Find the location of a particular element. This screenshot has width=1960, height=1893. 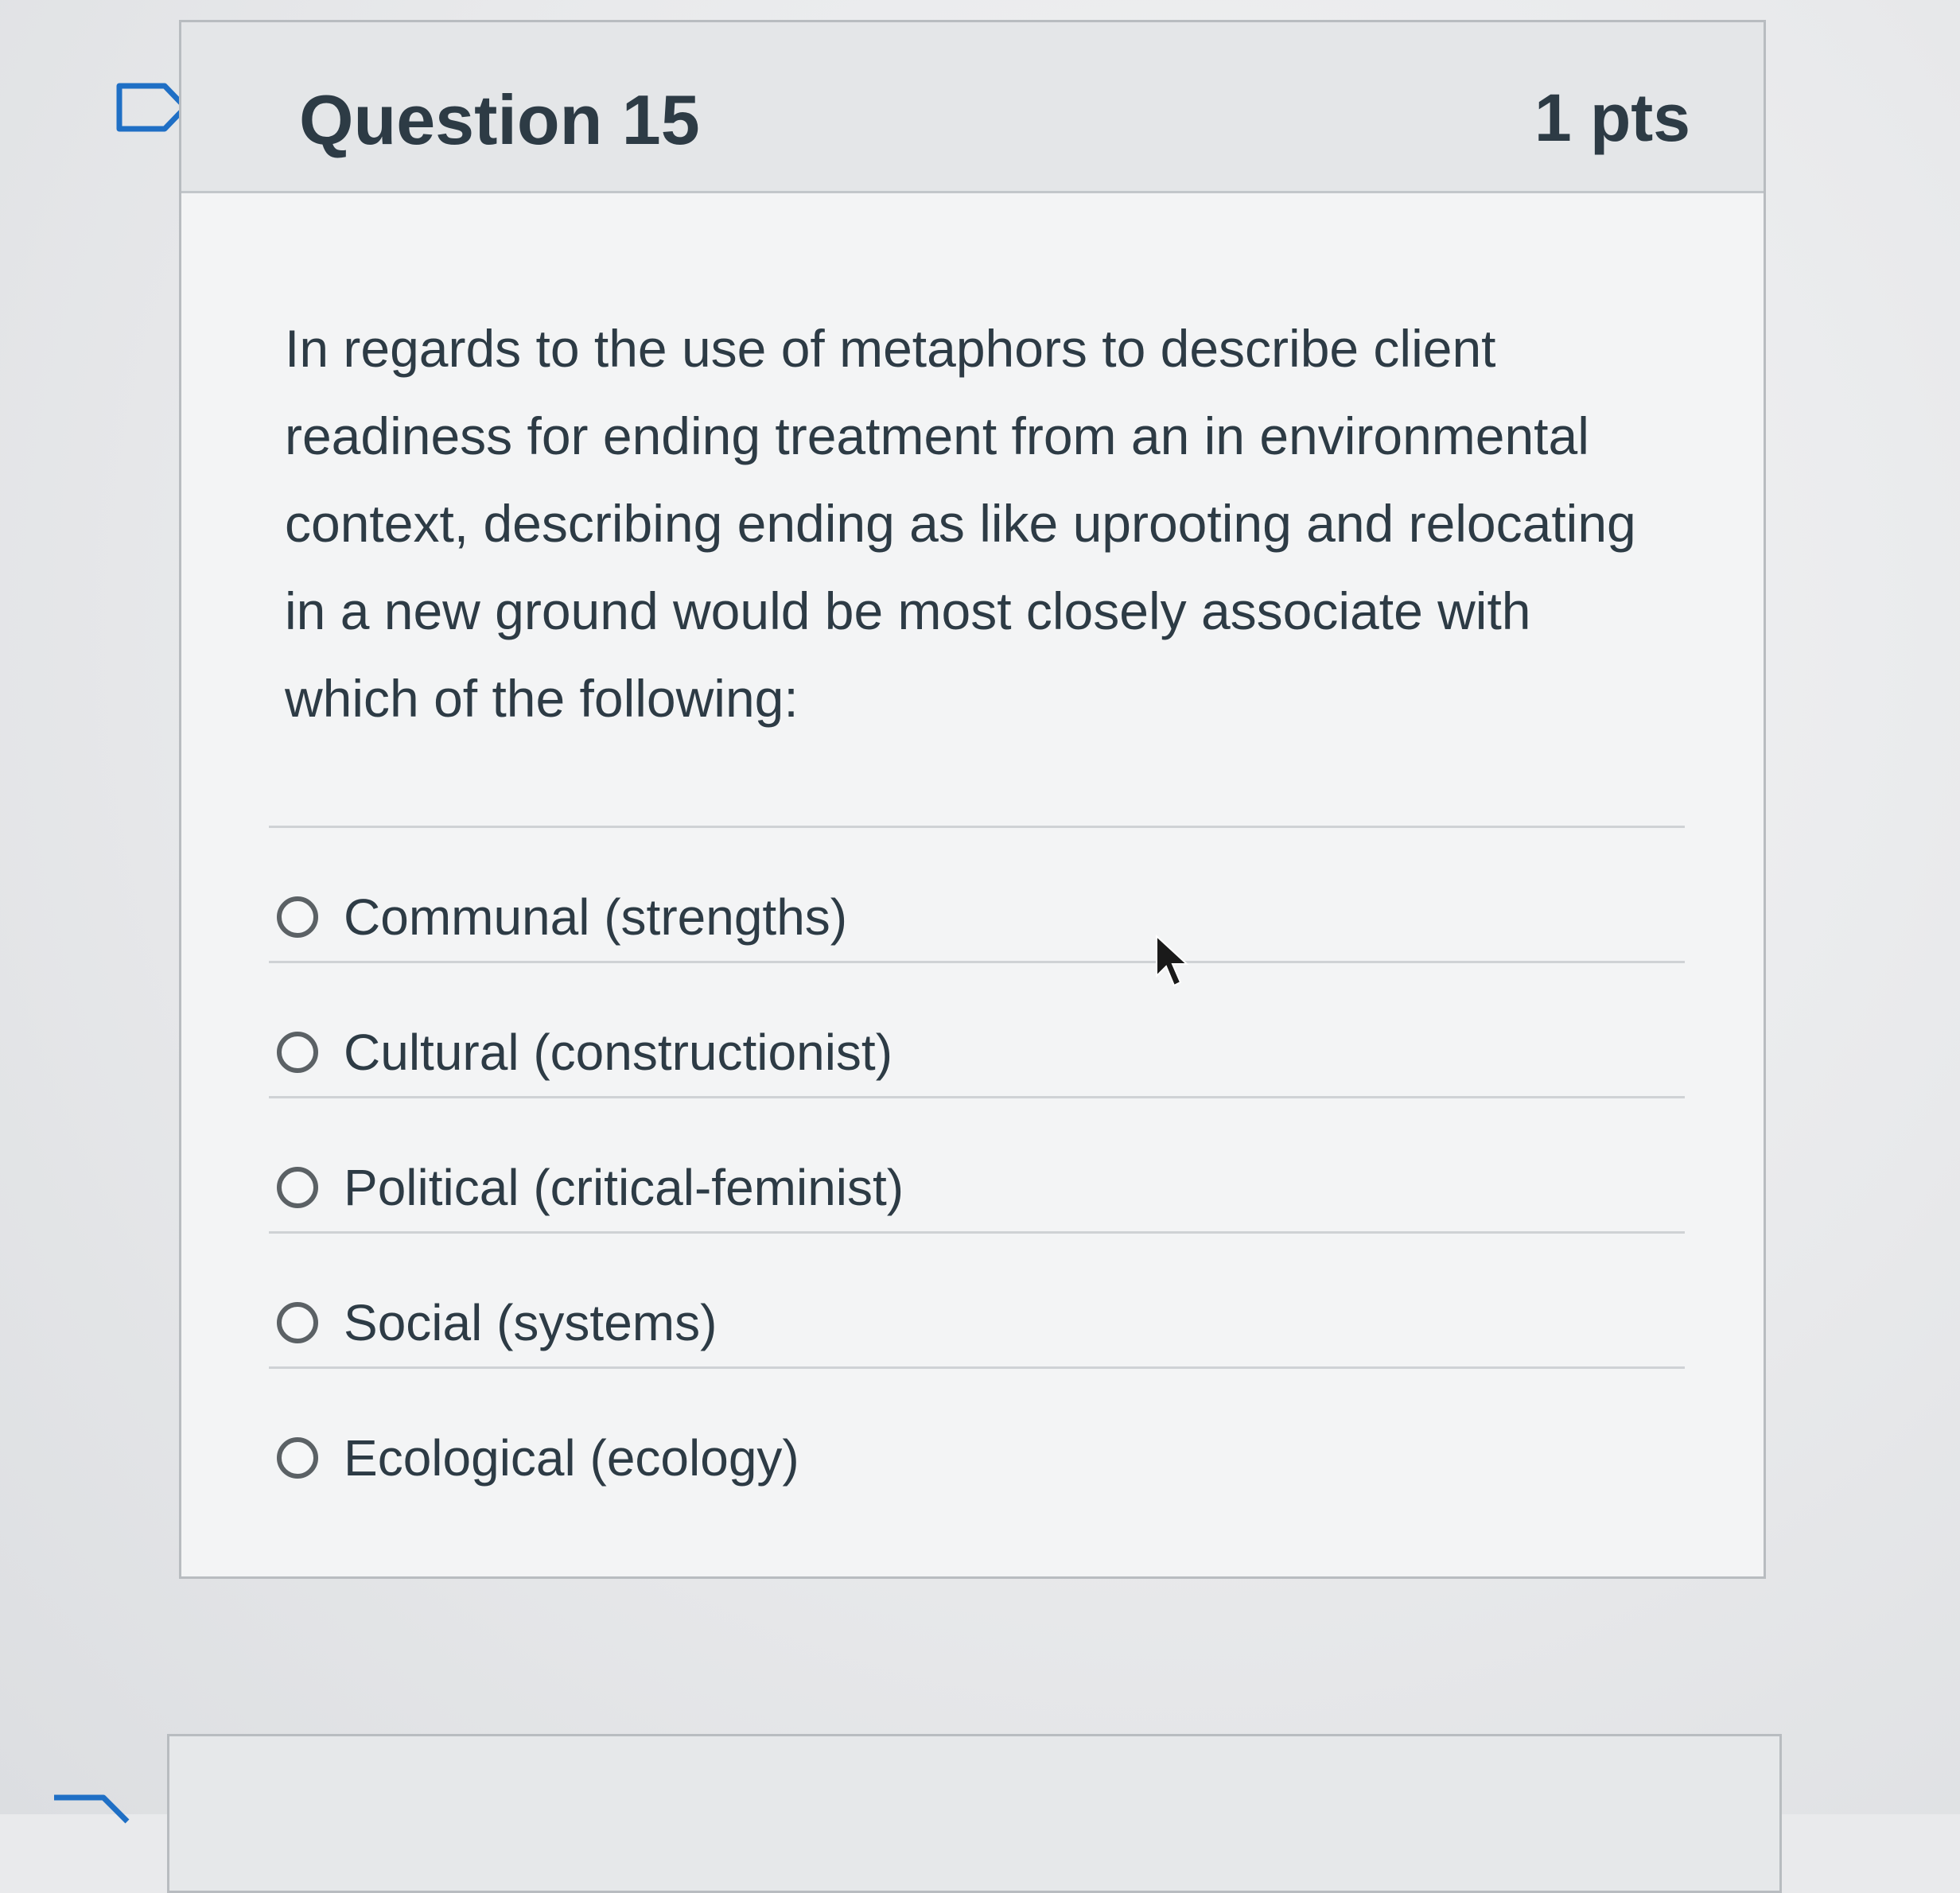

answer-label: Political (critical-feminist) is located at coordinates (624, 1187).